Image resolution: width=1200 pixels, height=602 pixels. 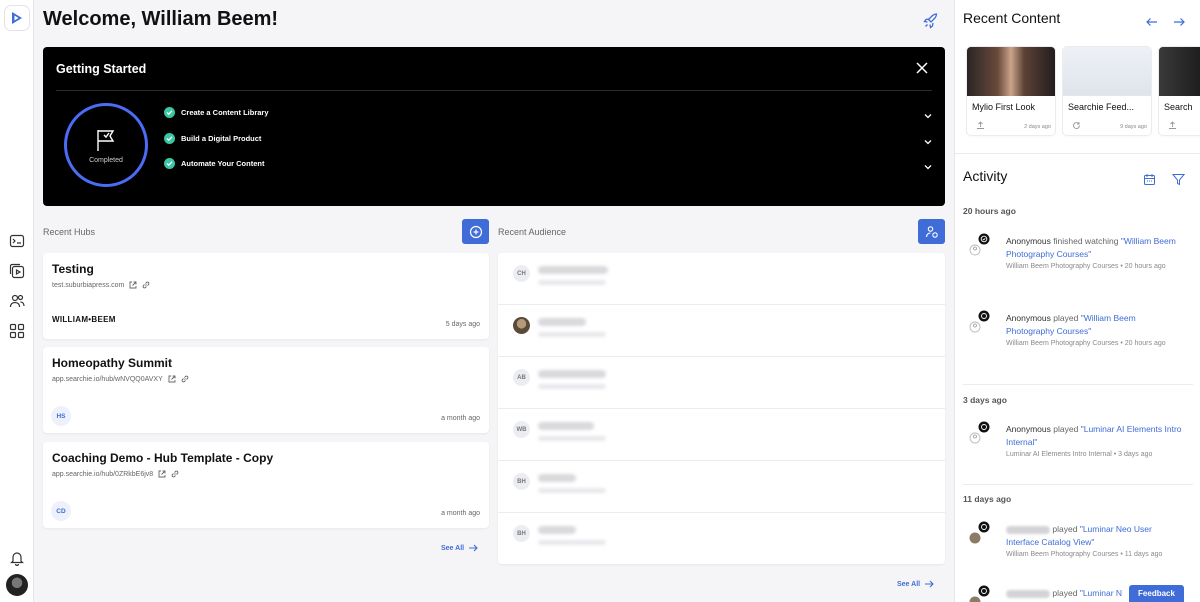 What do you see at coordinates (17, 301) in the screenshot?
I see `audience-icon` at bounding box center [17, 301].